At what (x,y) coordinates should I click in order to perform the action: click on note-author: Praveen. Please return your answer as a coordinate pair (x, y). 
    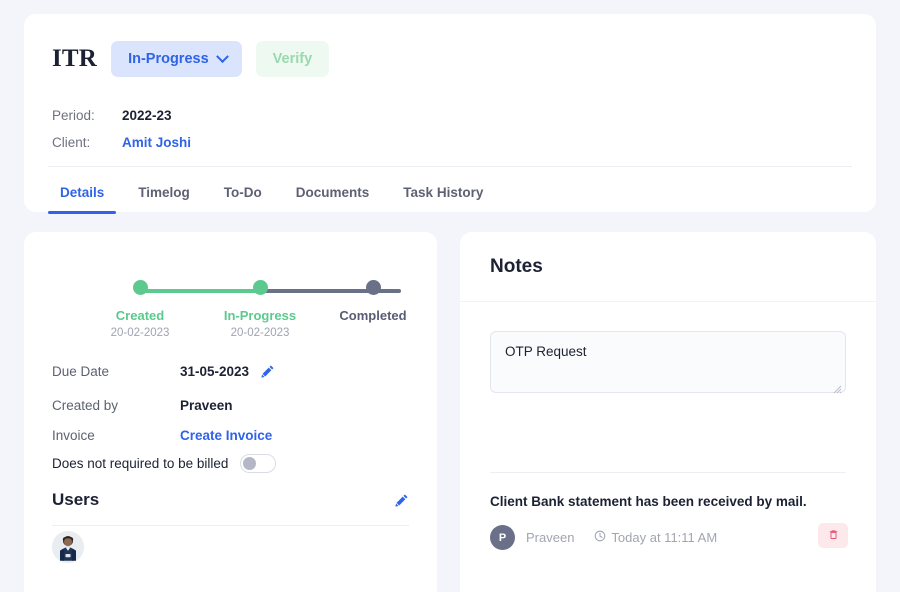
    Looking at the image, I should click on (550, 537).